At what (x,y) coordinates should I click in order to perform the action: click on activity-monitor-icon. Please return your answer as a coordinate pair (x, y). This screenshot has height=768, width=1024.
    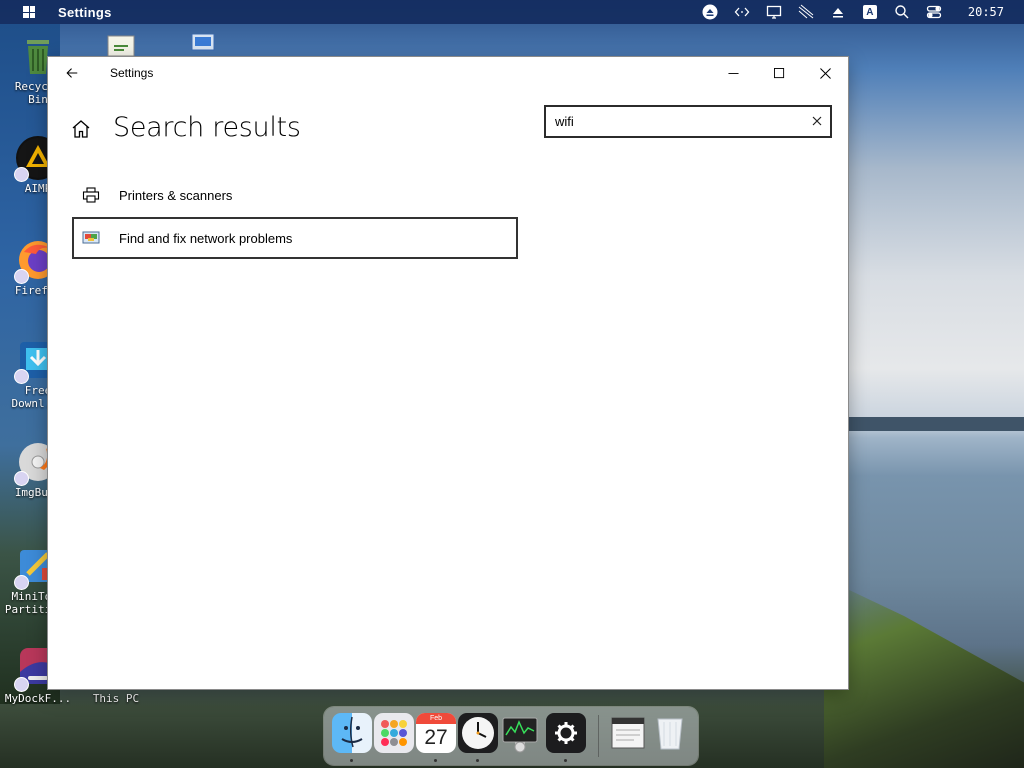
    Looking at the image, I should click on (520, 733).